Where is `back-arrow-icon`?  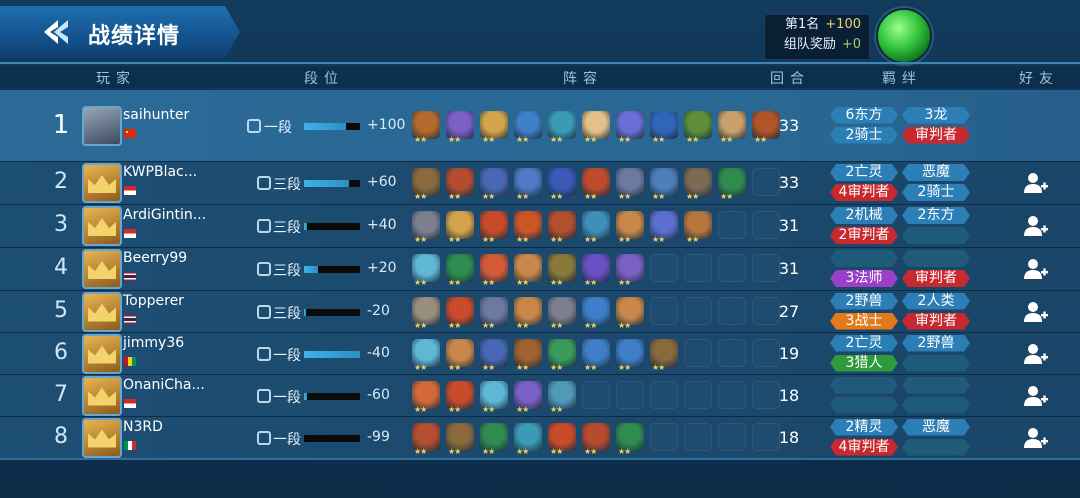
back-arrow-icon is located at coordinates (58, 32).